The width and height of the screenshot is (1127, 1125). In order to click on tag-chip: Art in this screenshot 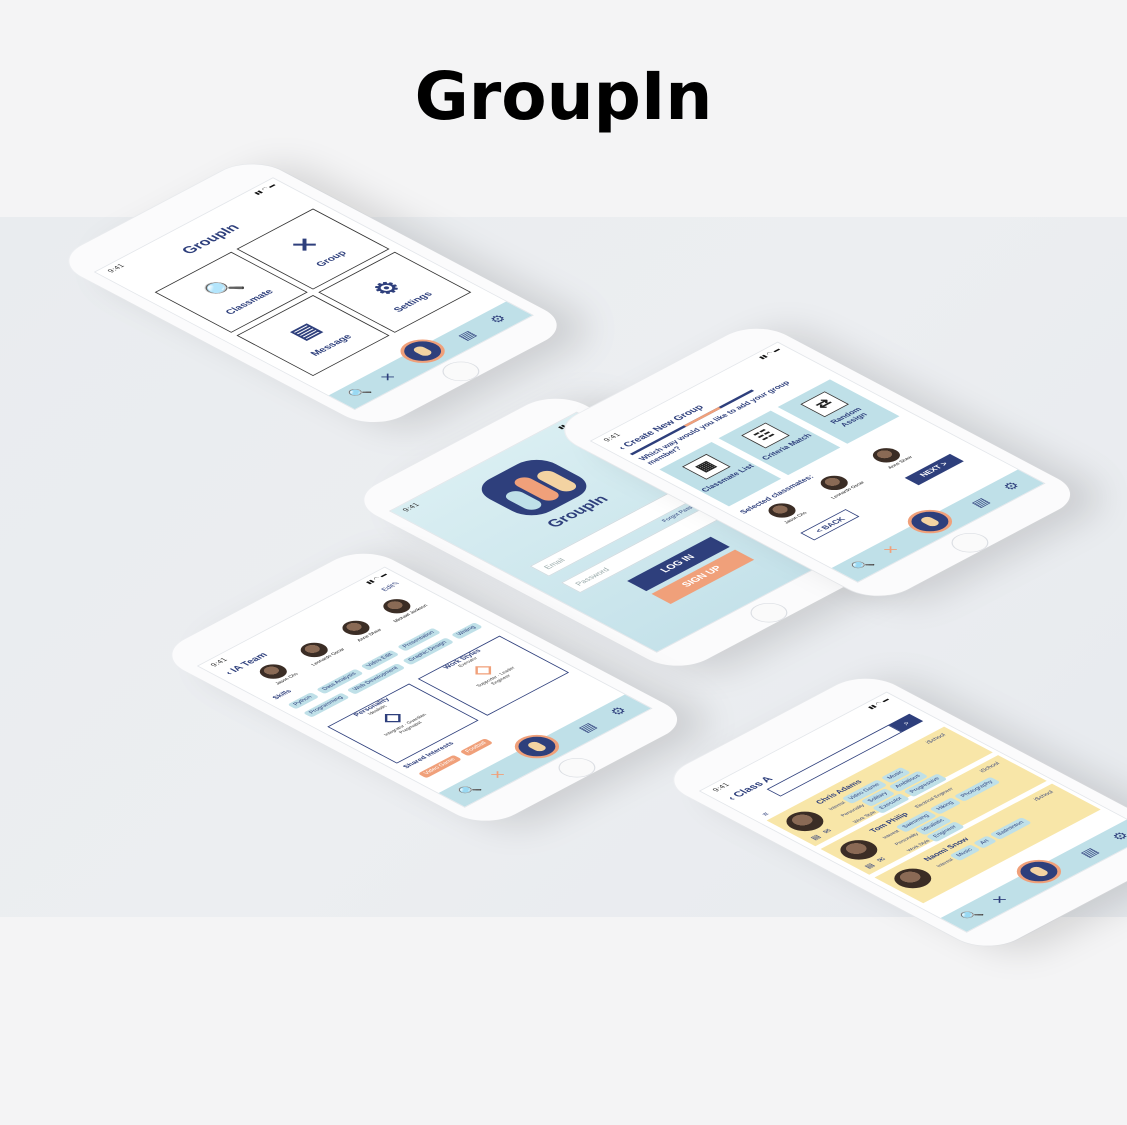, I will do `click(985, 842)`.